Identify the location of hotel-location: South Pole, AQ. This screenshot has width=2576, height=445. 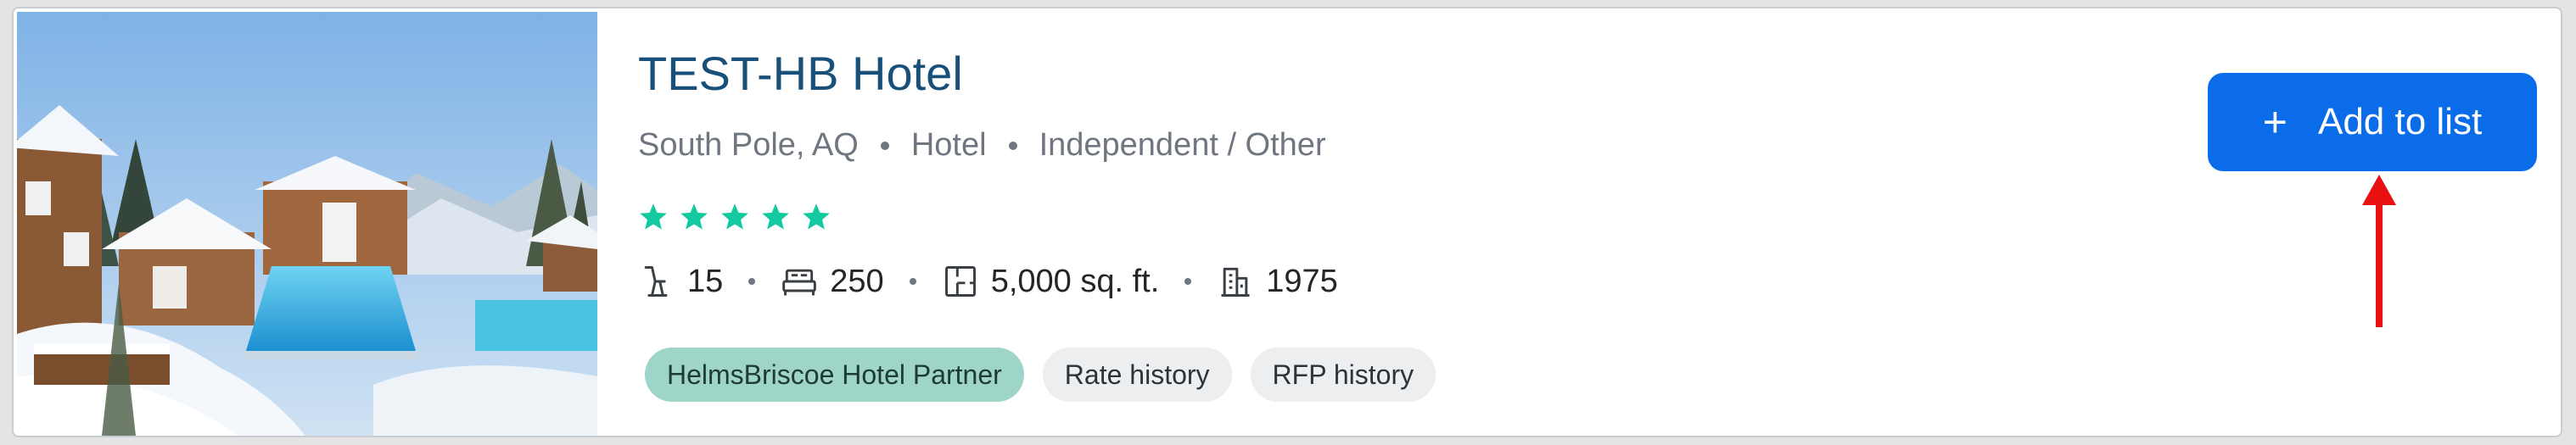
(749, 145).